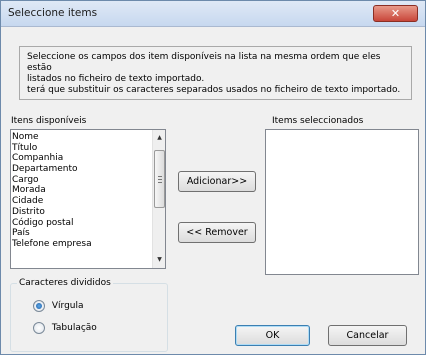  Describe the element at coordinates (74, 328) in the screenshot. I see `radio-tab-label: Tabulação` at that location.